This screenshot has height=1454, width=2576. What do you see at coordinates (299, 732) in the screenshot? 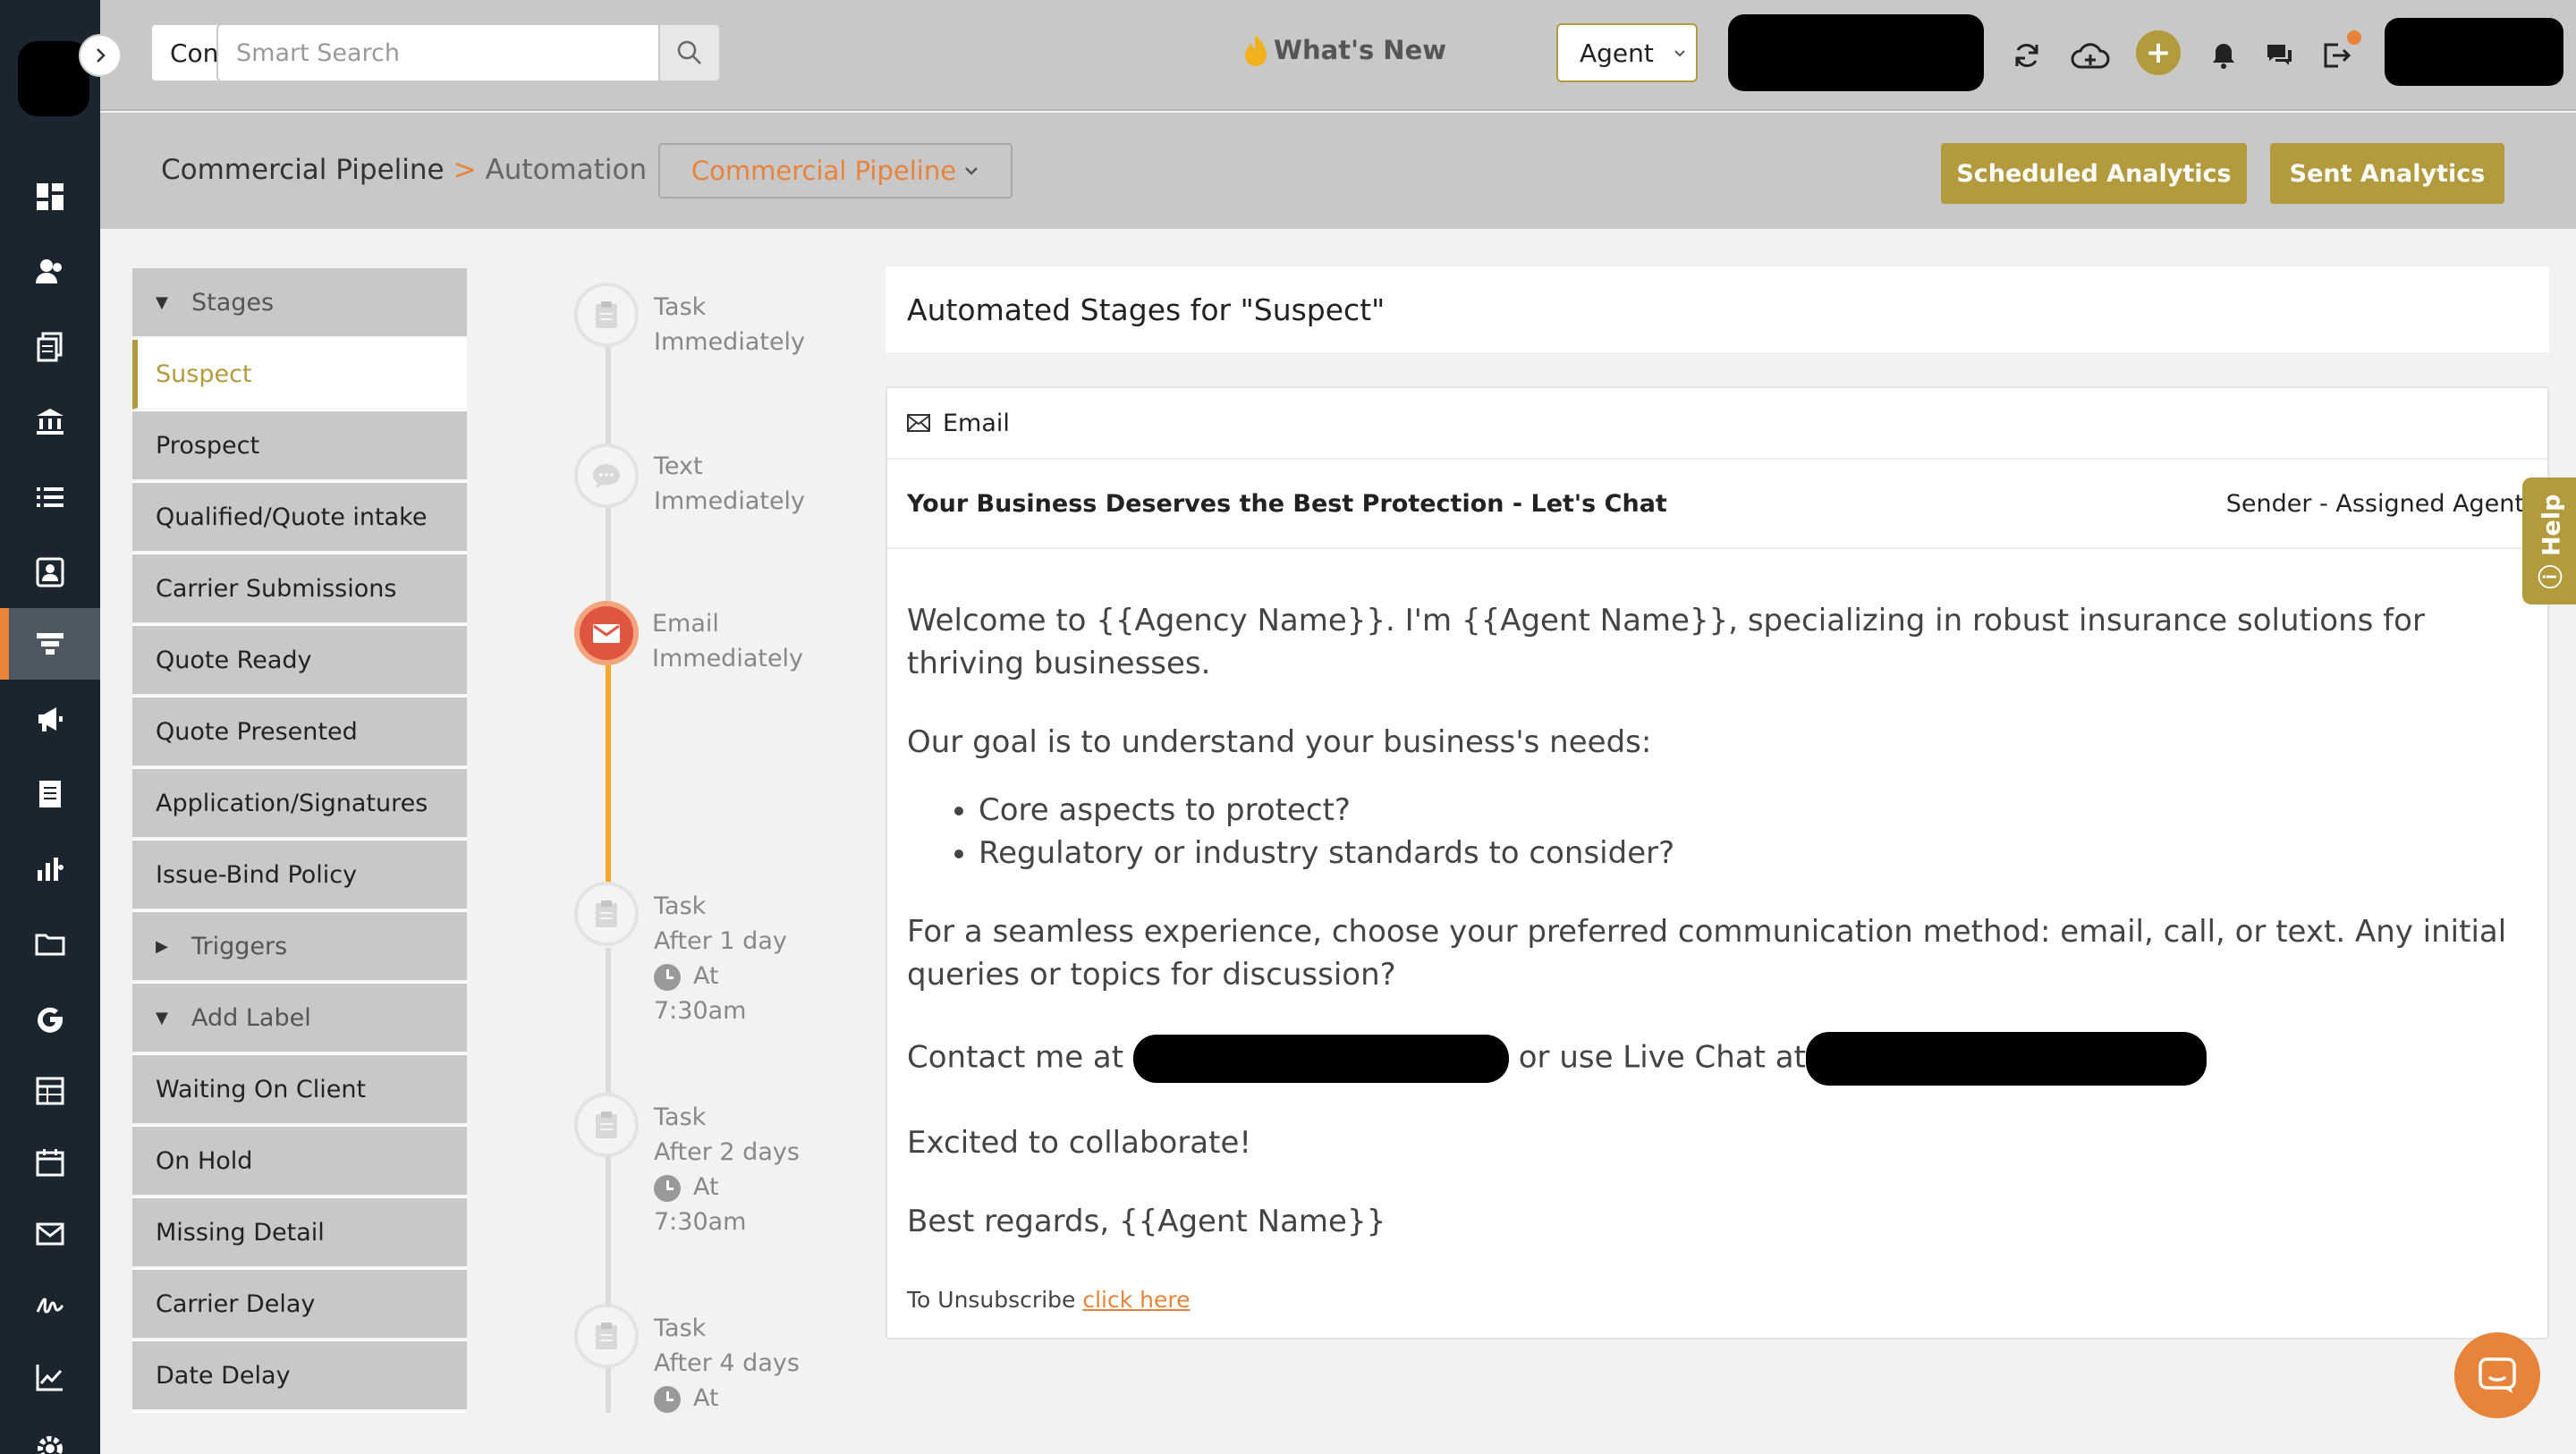
I see `stage-item-quote-presented: Quote Presented` at bounding box center [299, 732].